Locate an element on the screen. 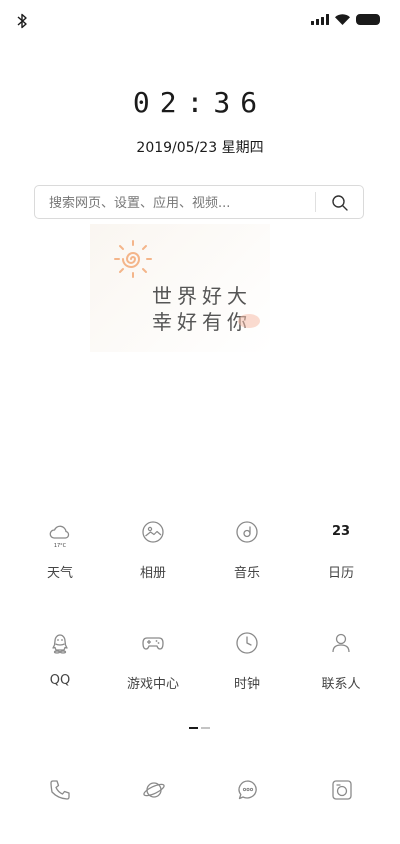 This screenshot has width=400, height=844. camera-icon is located at coordinates (342, 790).